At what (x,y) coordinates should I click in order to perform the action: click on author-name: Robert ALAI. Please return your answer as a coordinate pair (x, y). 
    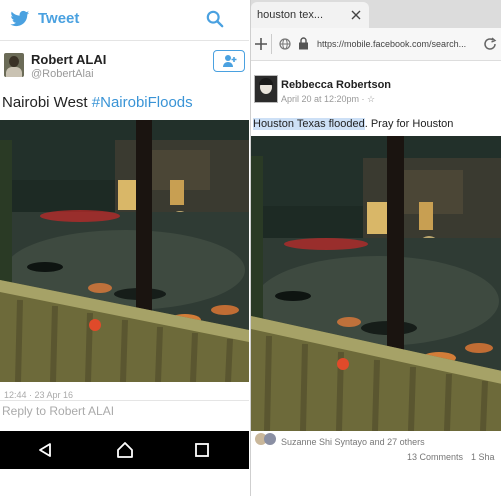
    Looking at the image, I should click on (68, 59).